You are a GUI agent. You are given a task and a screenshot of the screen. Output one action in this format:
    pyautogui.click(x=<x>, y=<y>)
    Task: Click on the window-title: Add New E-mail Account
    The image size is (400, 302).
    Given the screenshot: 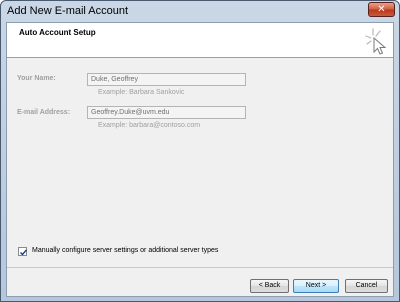 What is the action you would take?
    pyautogui.click(x=68, y=11)
    